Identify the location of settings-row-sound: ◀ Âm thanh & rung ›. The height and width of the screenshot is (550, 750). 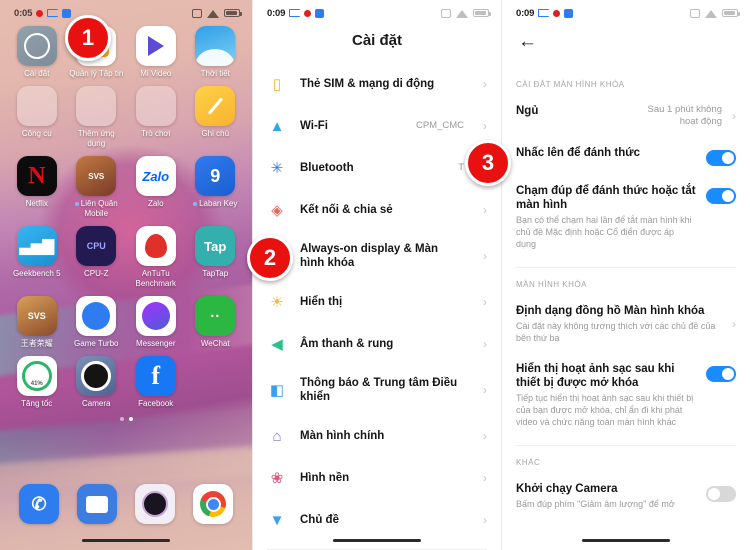
(377, 344).